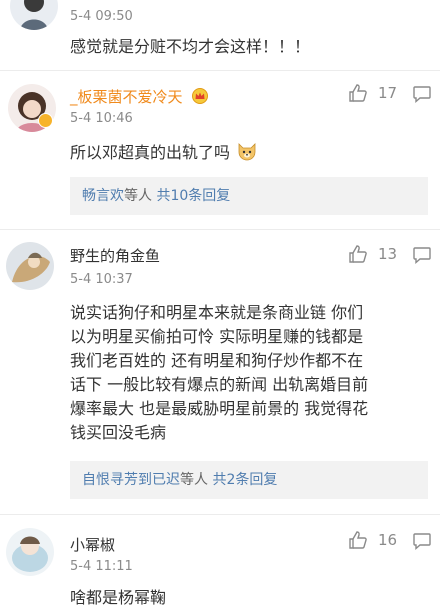 This screenshot has width=440, height=613. I want to click on comment-line: 说实话狗仔和明星本来就是条商业链 你们, so click(217, 312).